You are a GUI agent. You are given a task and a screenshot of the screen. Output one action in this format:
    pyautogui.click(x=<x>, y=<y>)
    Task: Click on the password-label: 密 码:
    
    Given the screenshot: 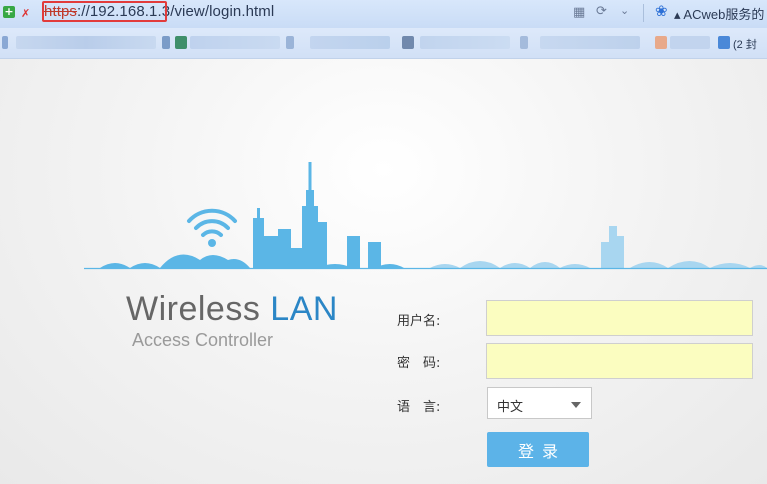 What is the action you would take?
    pyautogui.click(x=419, y=363)
    